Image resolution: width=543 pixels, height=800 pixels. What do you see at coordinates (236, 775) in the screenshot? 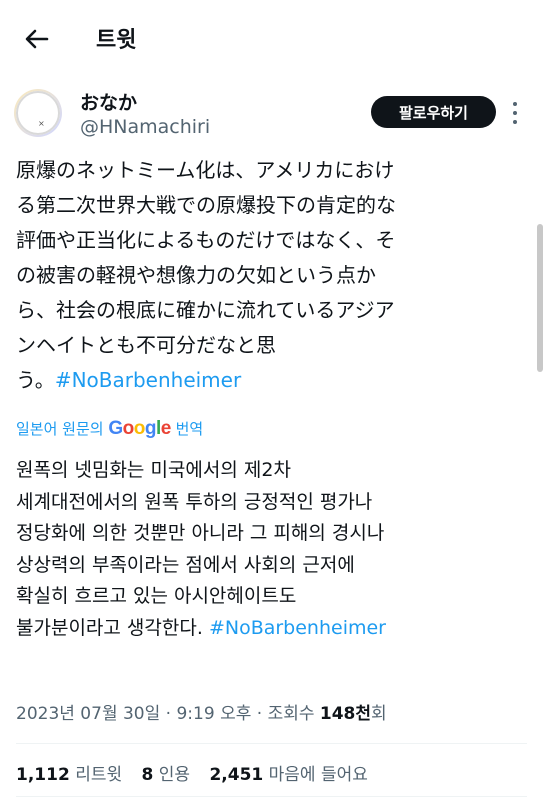
I see `likes-count: 2,451` at bounding box center [236, 775].